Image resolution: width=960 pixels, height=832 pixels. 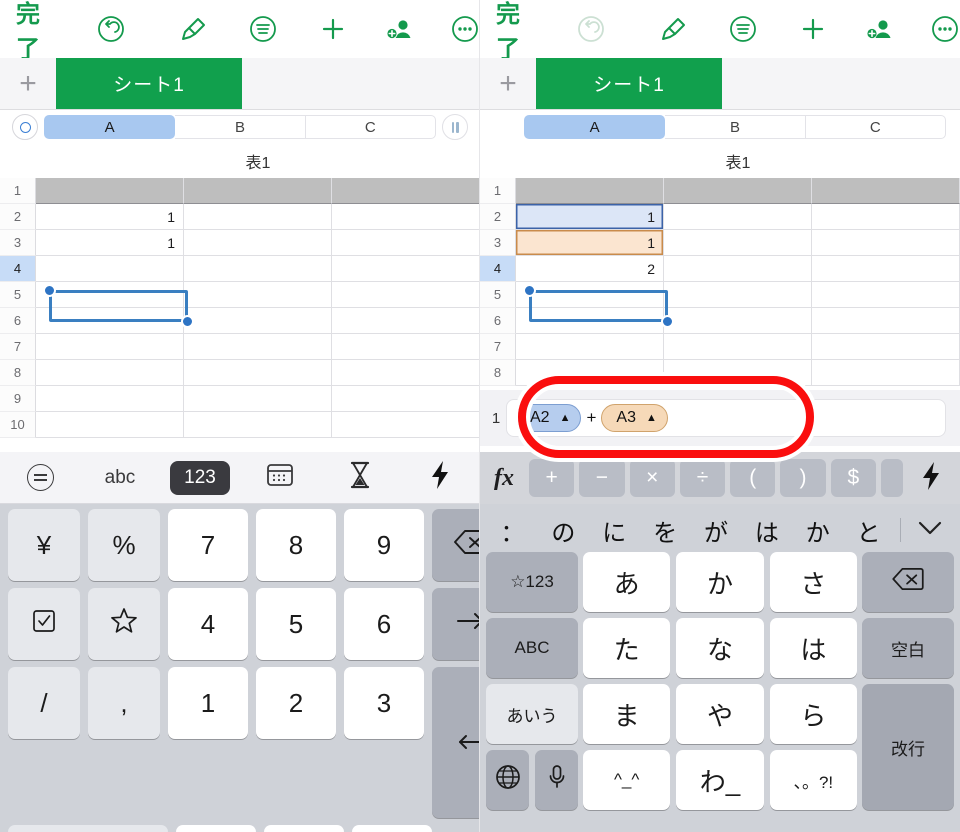 What do you see at coordinates (124, 545) in the screenshot?
I see `percent-key: %` at bounding box center [124, 545].